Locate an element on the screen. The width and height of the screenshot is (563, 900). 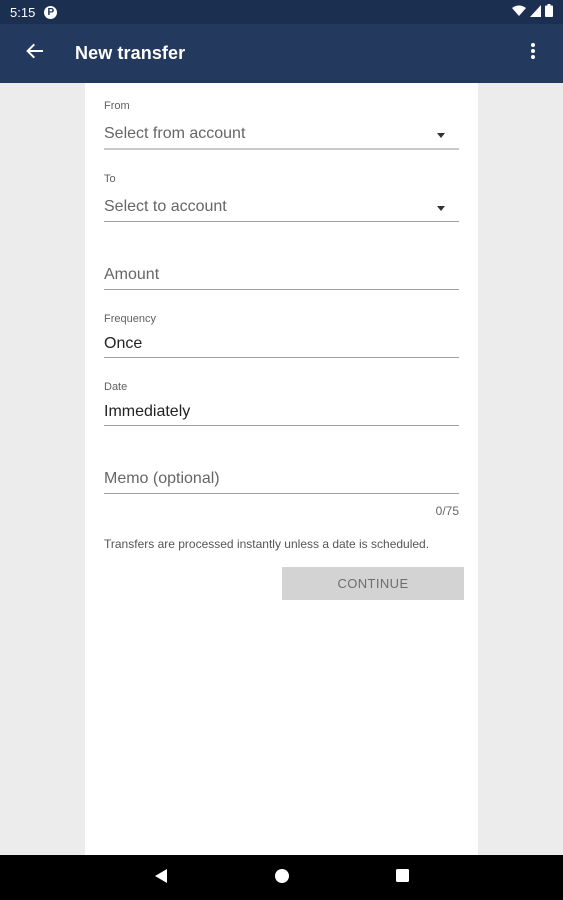
overflow-menu-button is located at coordinates (533, 54).